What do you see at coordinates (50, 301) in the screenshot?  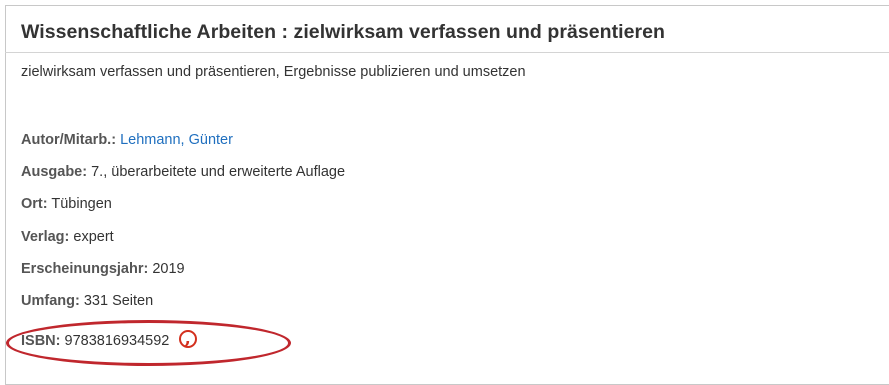 I see `field-umfang-label: Umfang:` at bounding box center [50, 301].